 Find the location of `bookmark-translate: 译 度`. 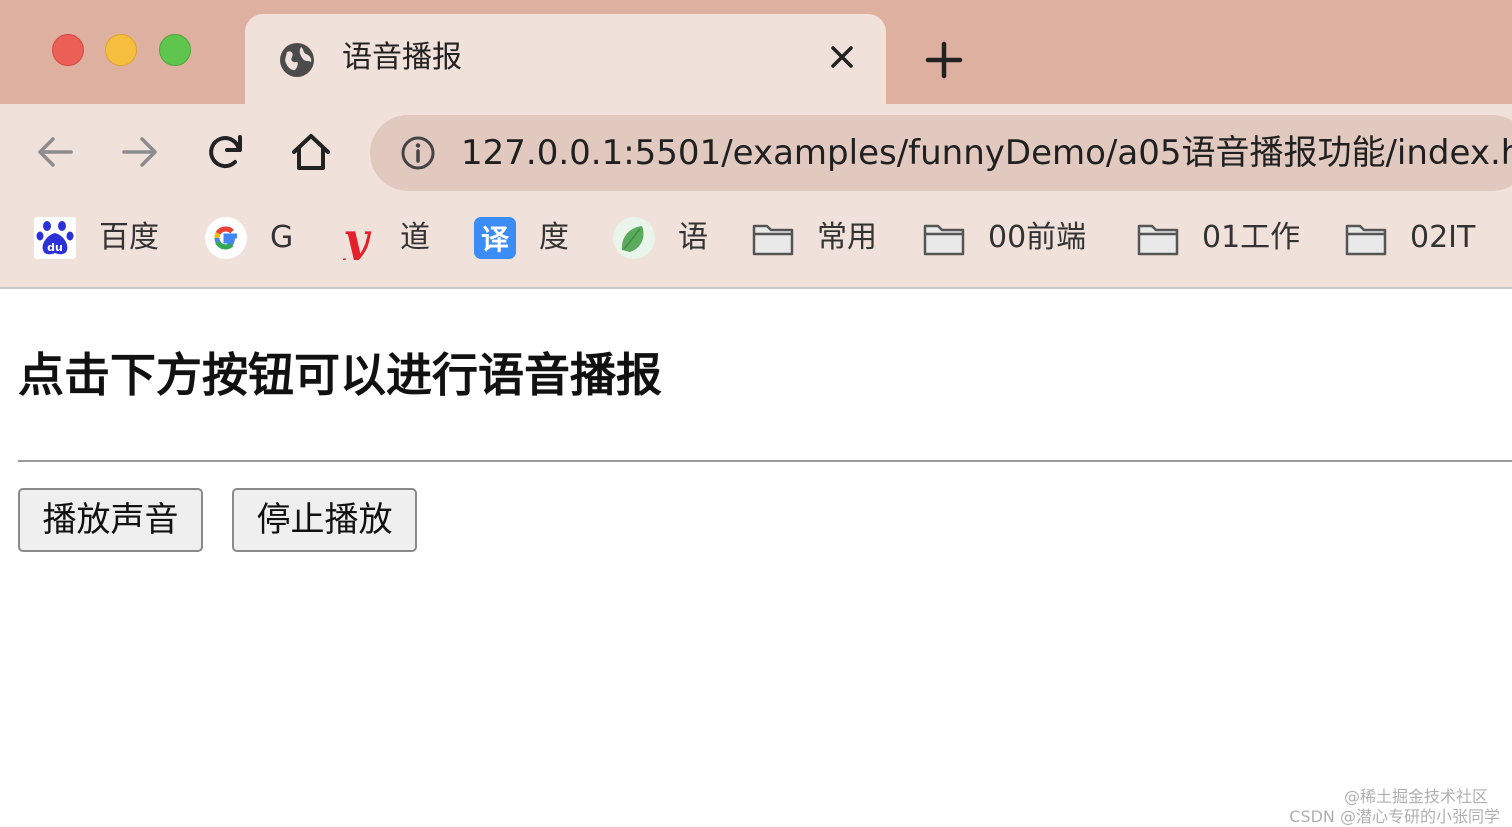

bookmark-translate: 译 度 is located at coordinates (521, 238).